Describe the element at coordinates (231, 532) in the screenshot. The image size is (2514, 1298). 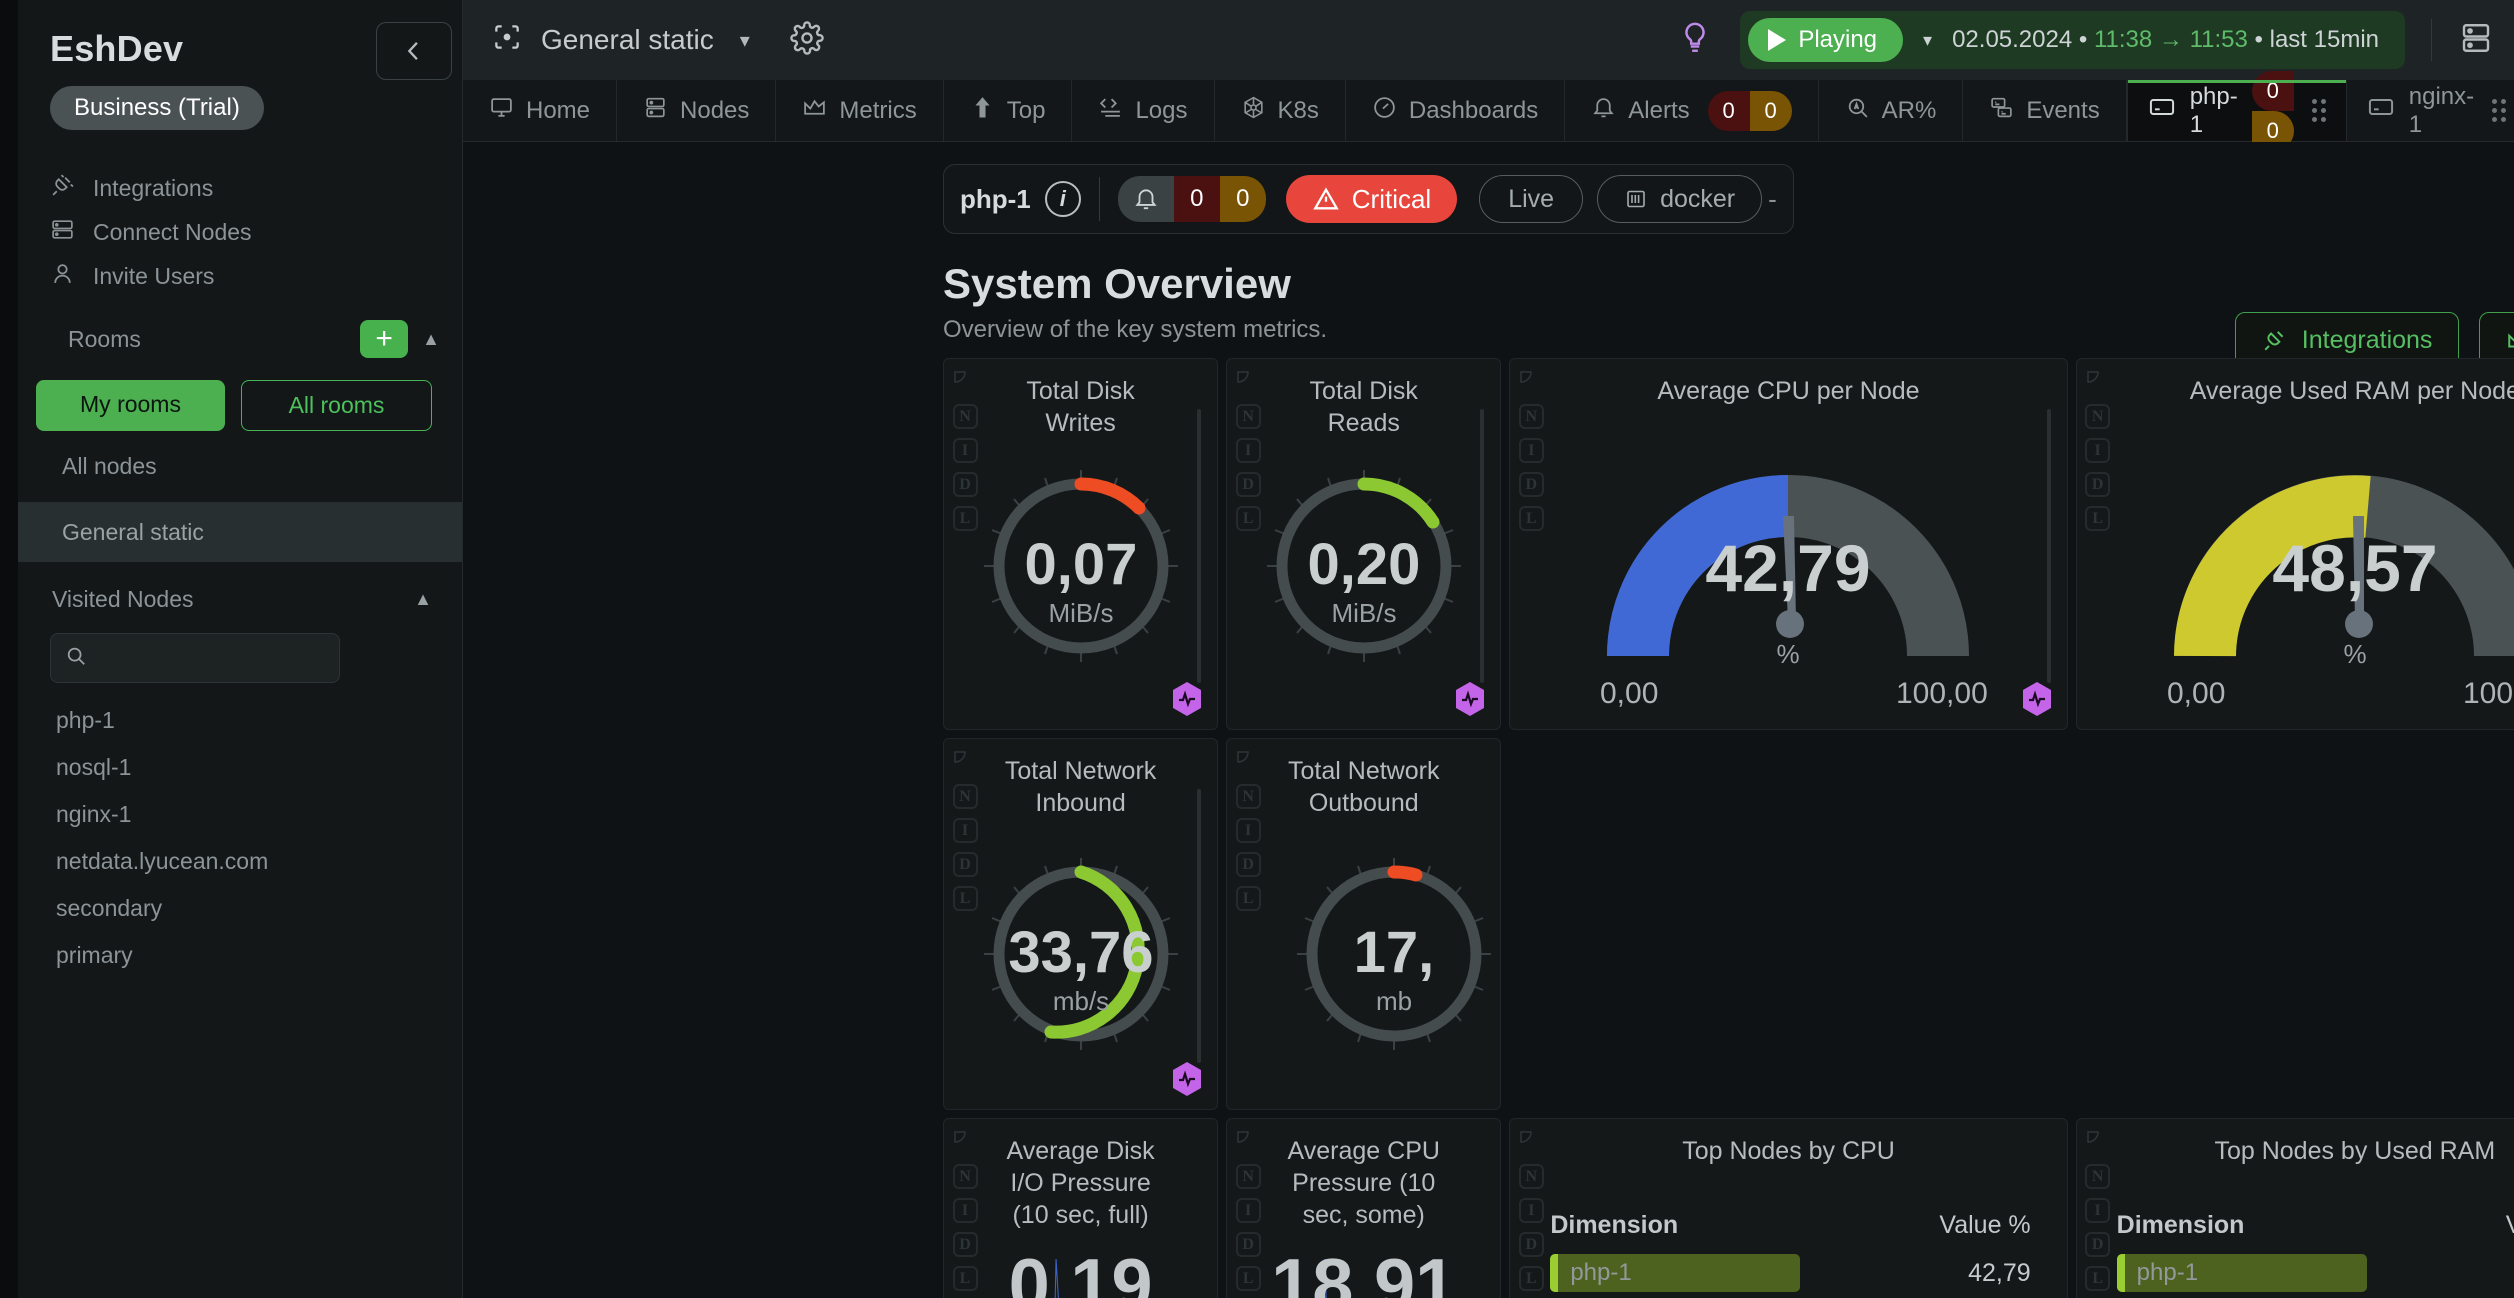
I see `sidebar-item-general-static: General static` at that location.